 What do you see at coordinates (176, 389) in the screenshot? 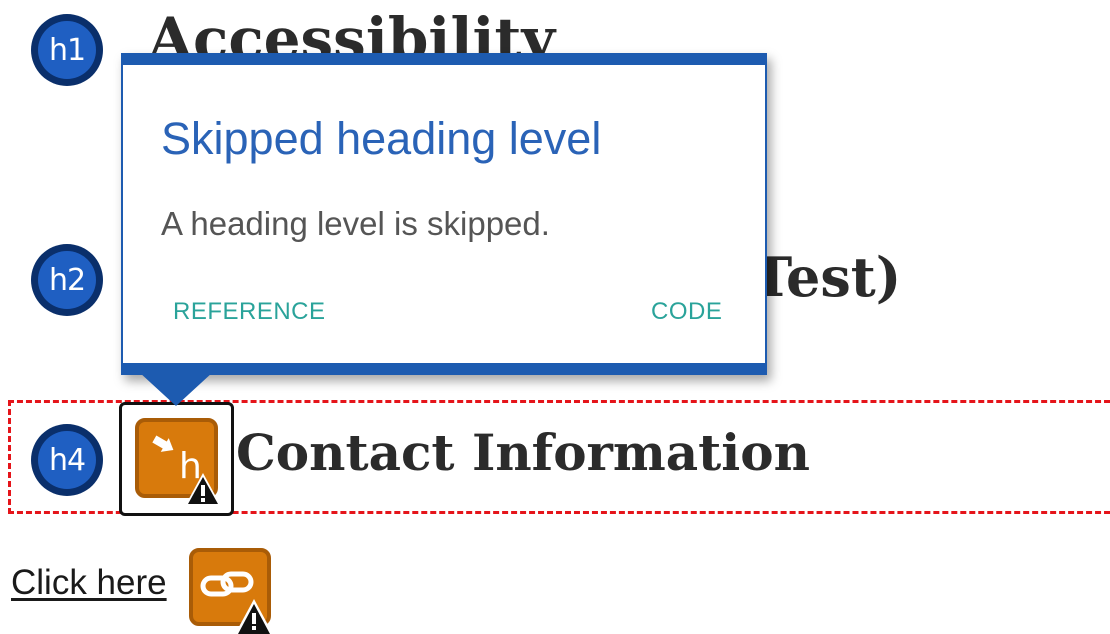
I see `popover-arrow` at bounding box center [176, 389].